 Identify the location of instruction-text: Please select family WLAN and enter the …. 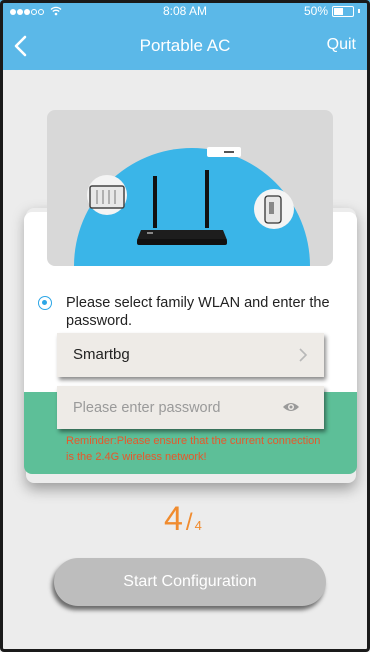
(198, 312).